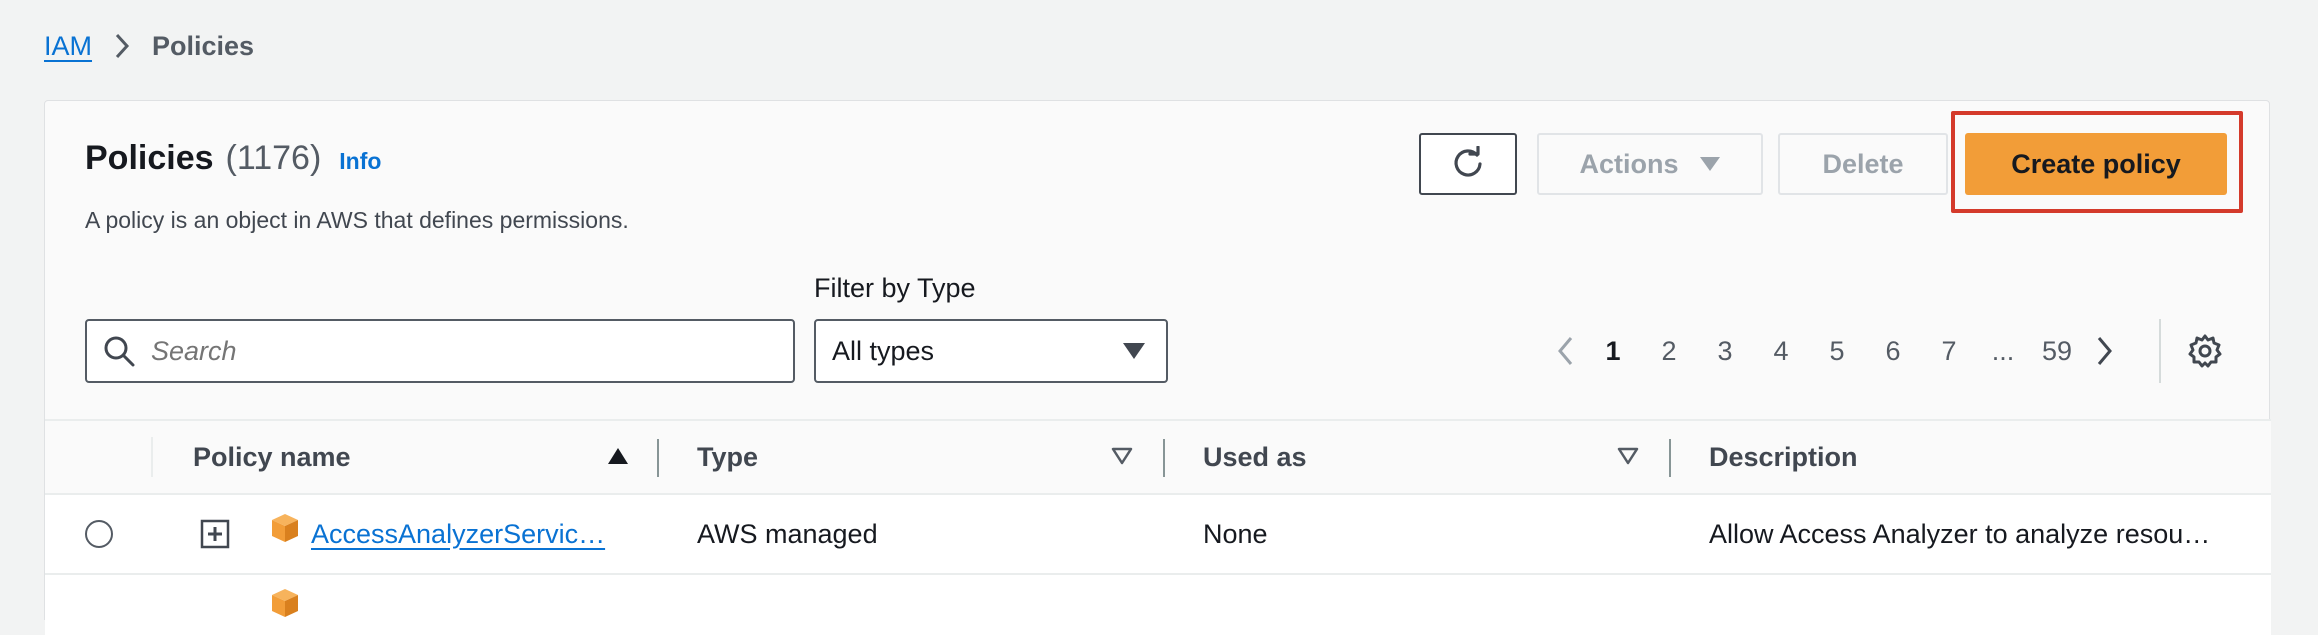 The width and height of the screenshot is (2318, 635). I want to click on table-header: Policy name Type Used as Description, so click(1158, 457).